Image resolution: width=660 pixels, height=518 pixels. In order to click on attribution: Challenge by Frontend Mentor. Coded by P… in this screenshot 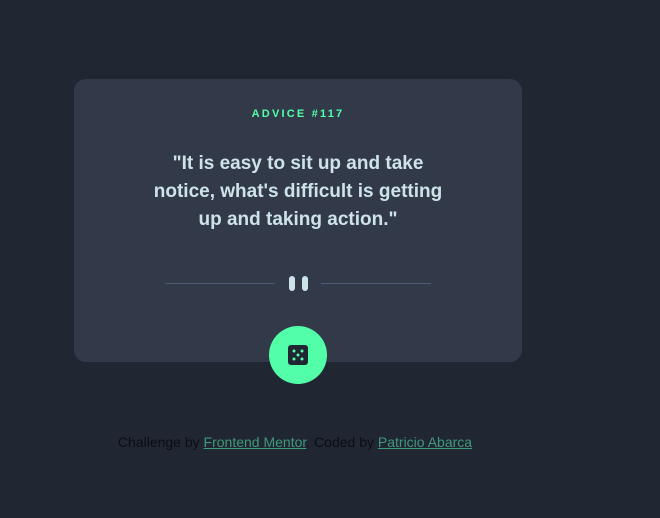, I will do `click(295, 442)`.